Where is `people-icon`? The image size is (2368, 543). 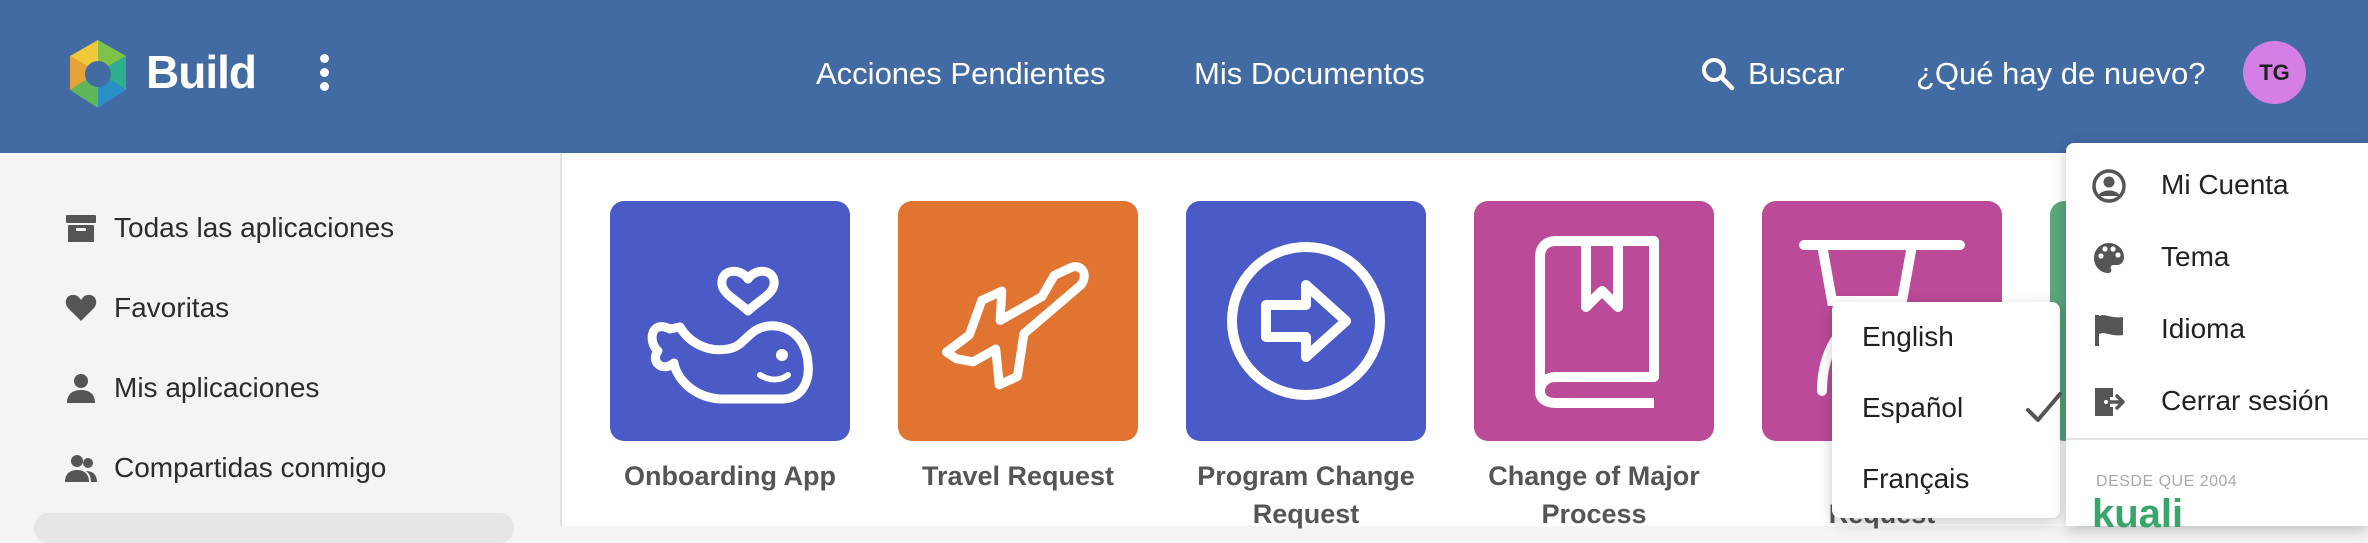
people-icon is located at coordinates (81, 468).